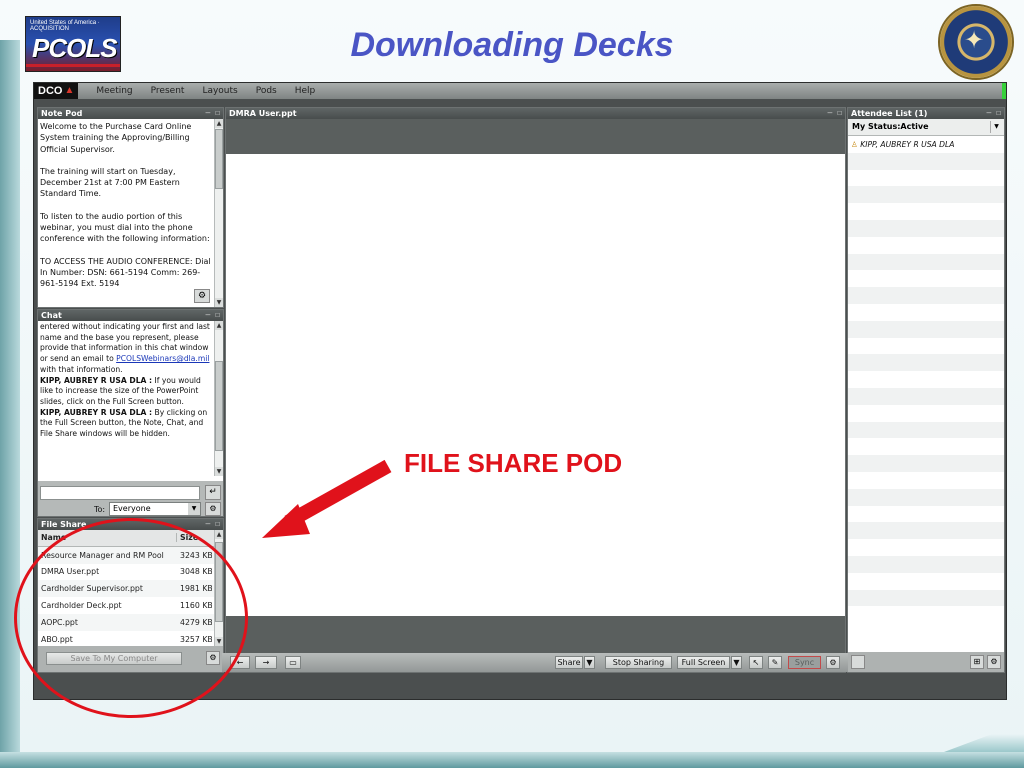  Describe the element at coordinates (10, 404) in the screenshot. I see `slide-left-bar` at that location.